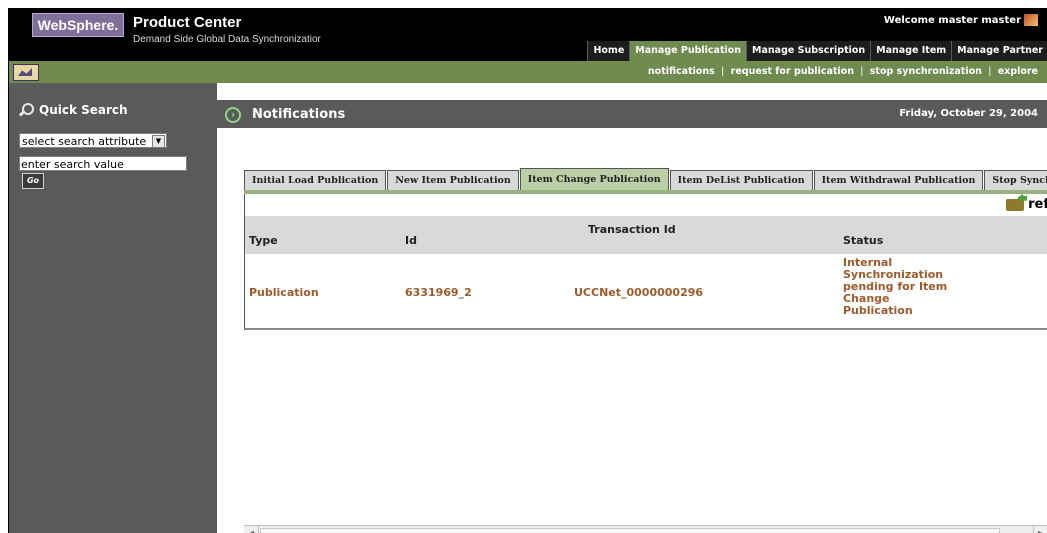  I want to click on nav-home: Home, so click(608, 51).